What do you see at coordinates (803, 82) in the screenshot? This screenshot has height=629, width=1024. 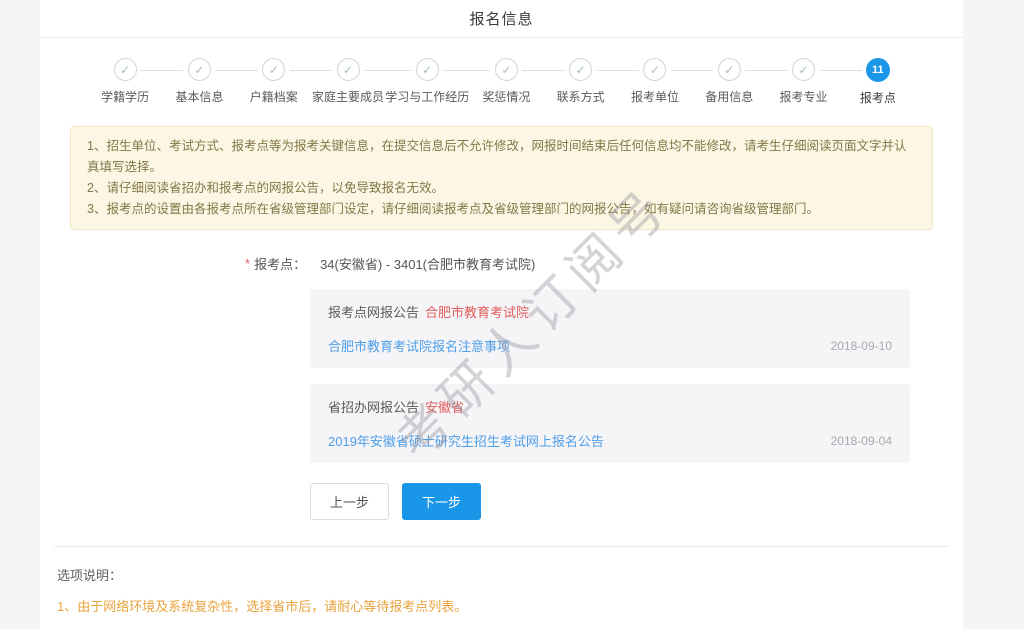 I see `step-target-major: ✓ 报考专业` at bounding box center [803, 82].